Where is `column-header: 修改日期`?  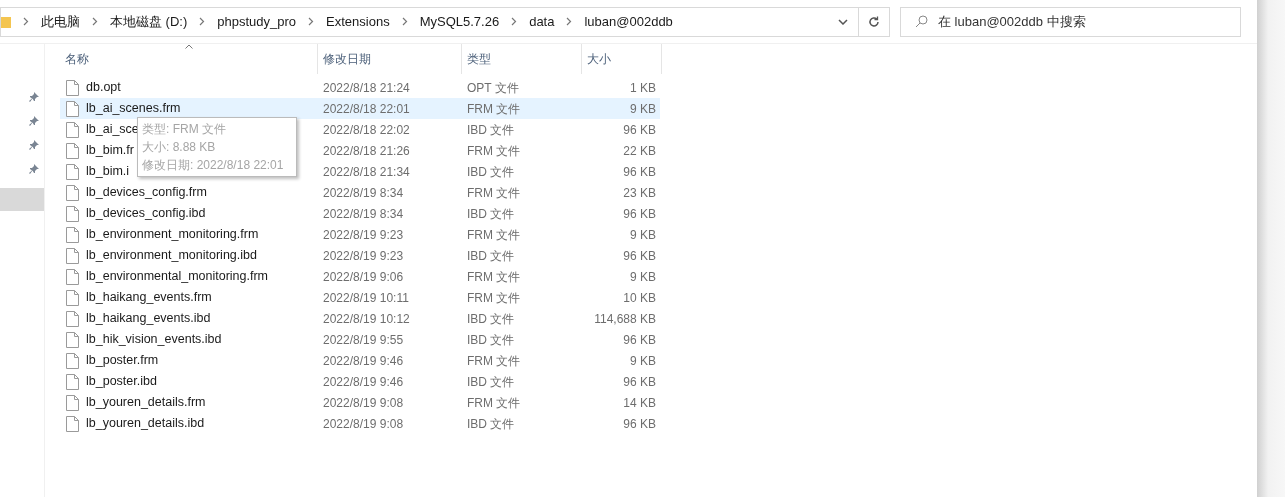
column-header: 修改日期 is located at coordinates (390, 59).